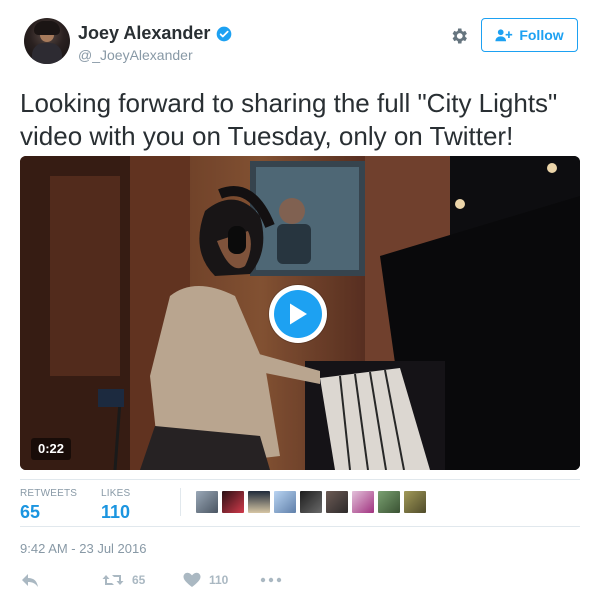  Describe the element at coordinates (180, 502) in the screenshot. I see `stats-divider` at that location.